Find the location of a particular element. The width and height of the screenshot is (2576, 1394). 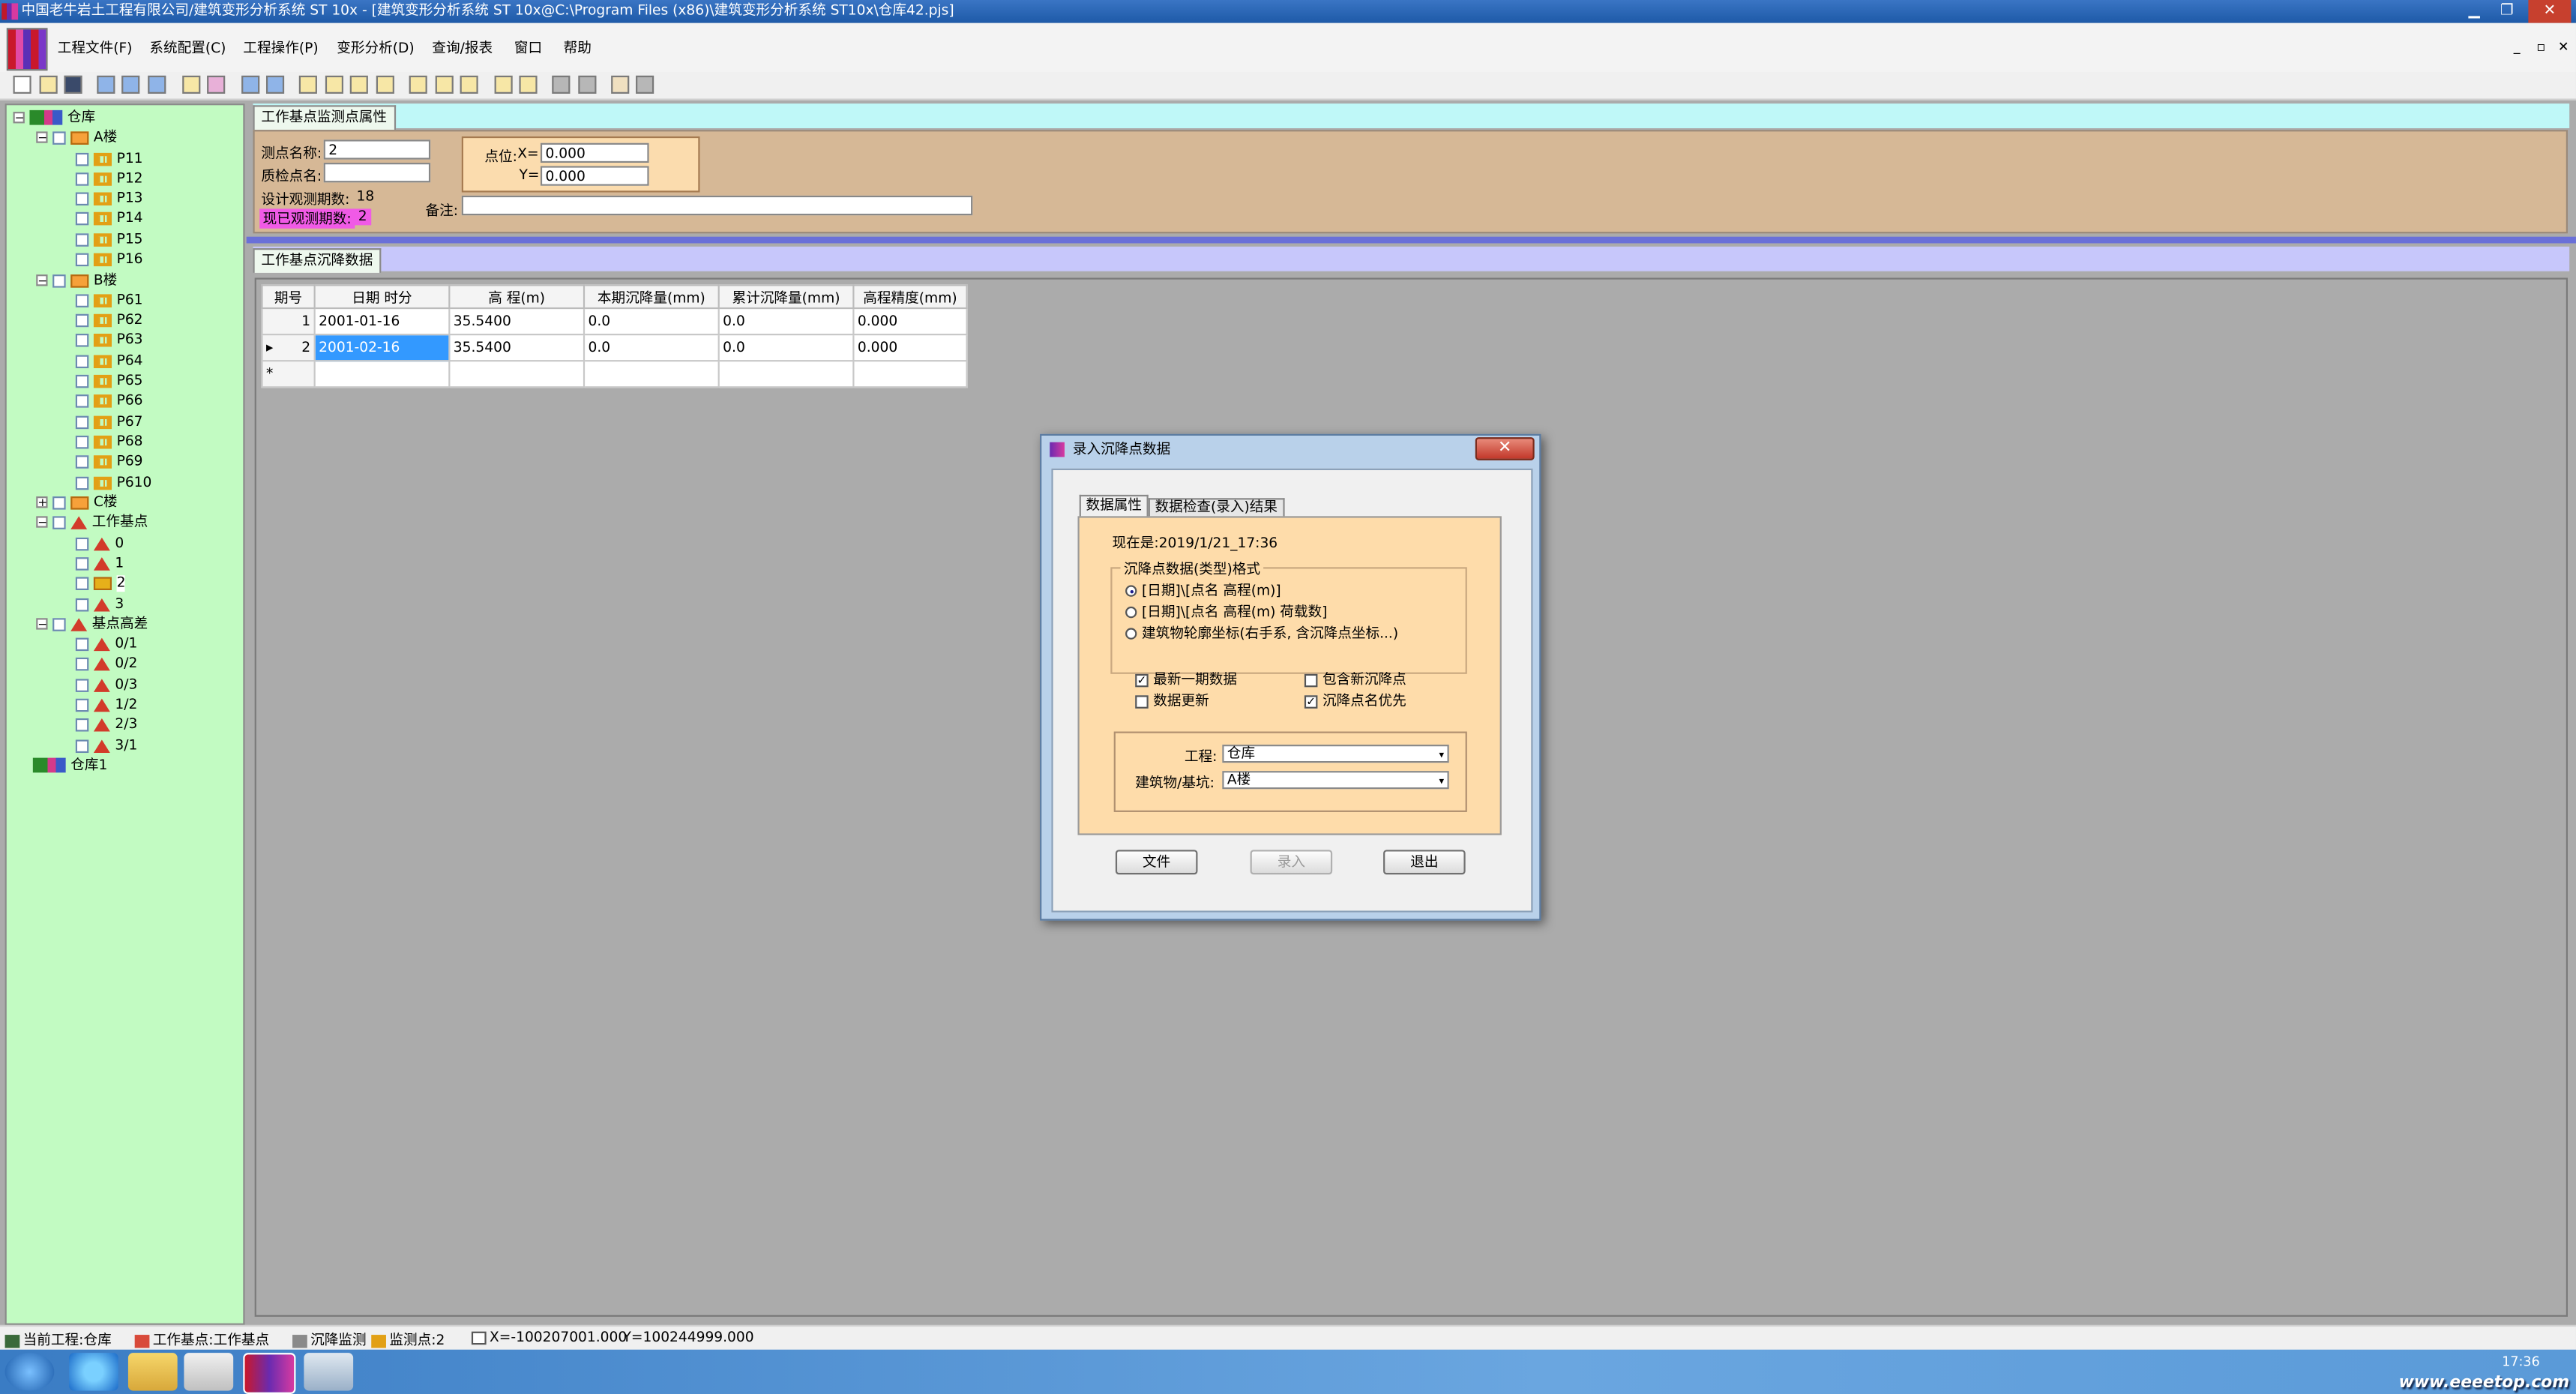

col-header: 高 程(m) is located at coordinates (517, 297).